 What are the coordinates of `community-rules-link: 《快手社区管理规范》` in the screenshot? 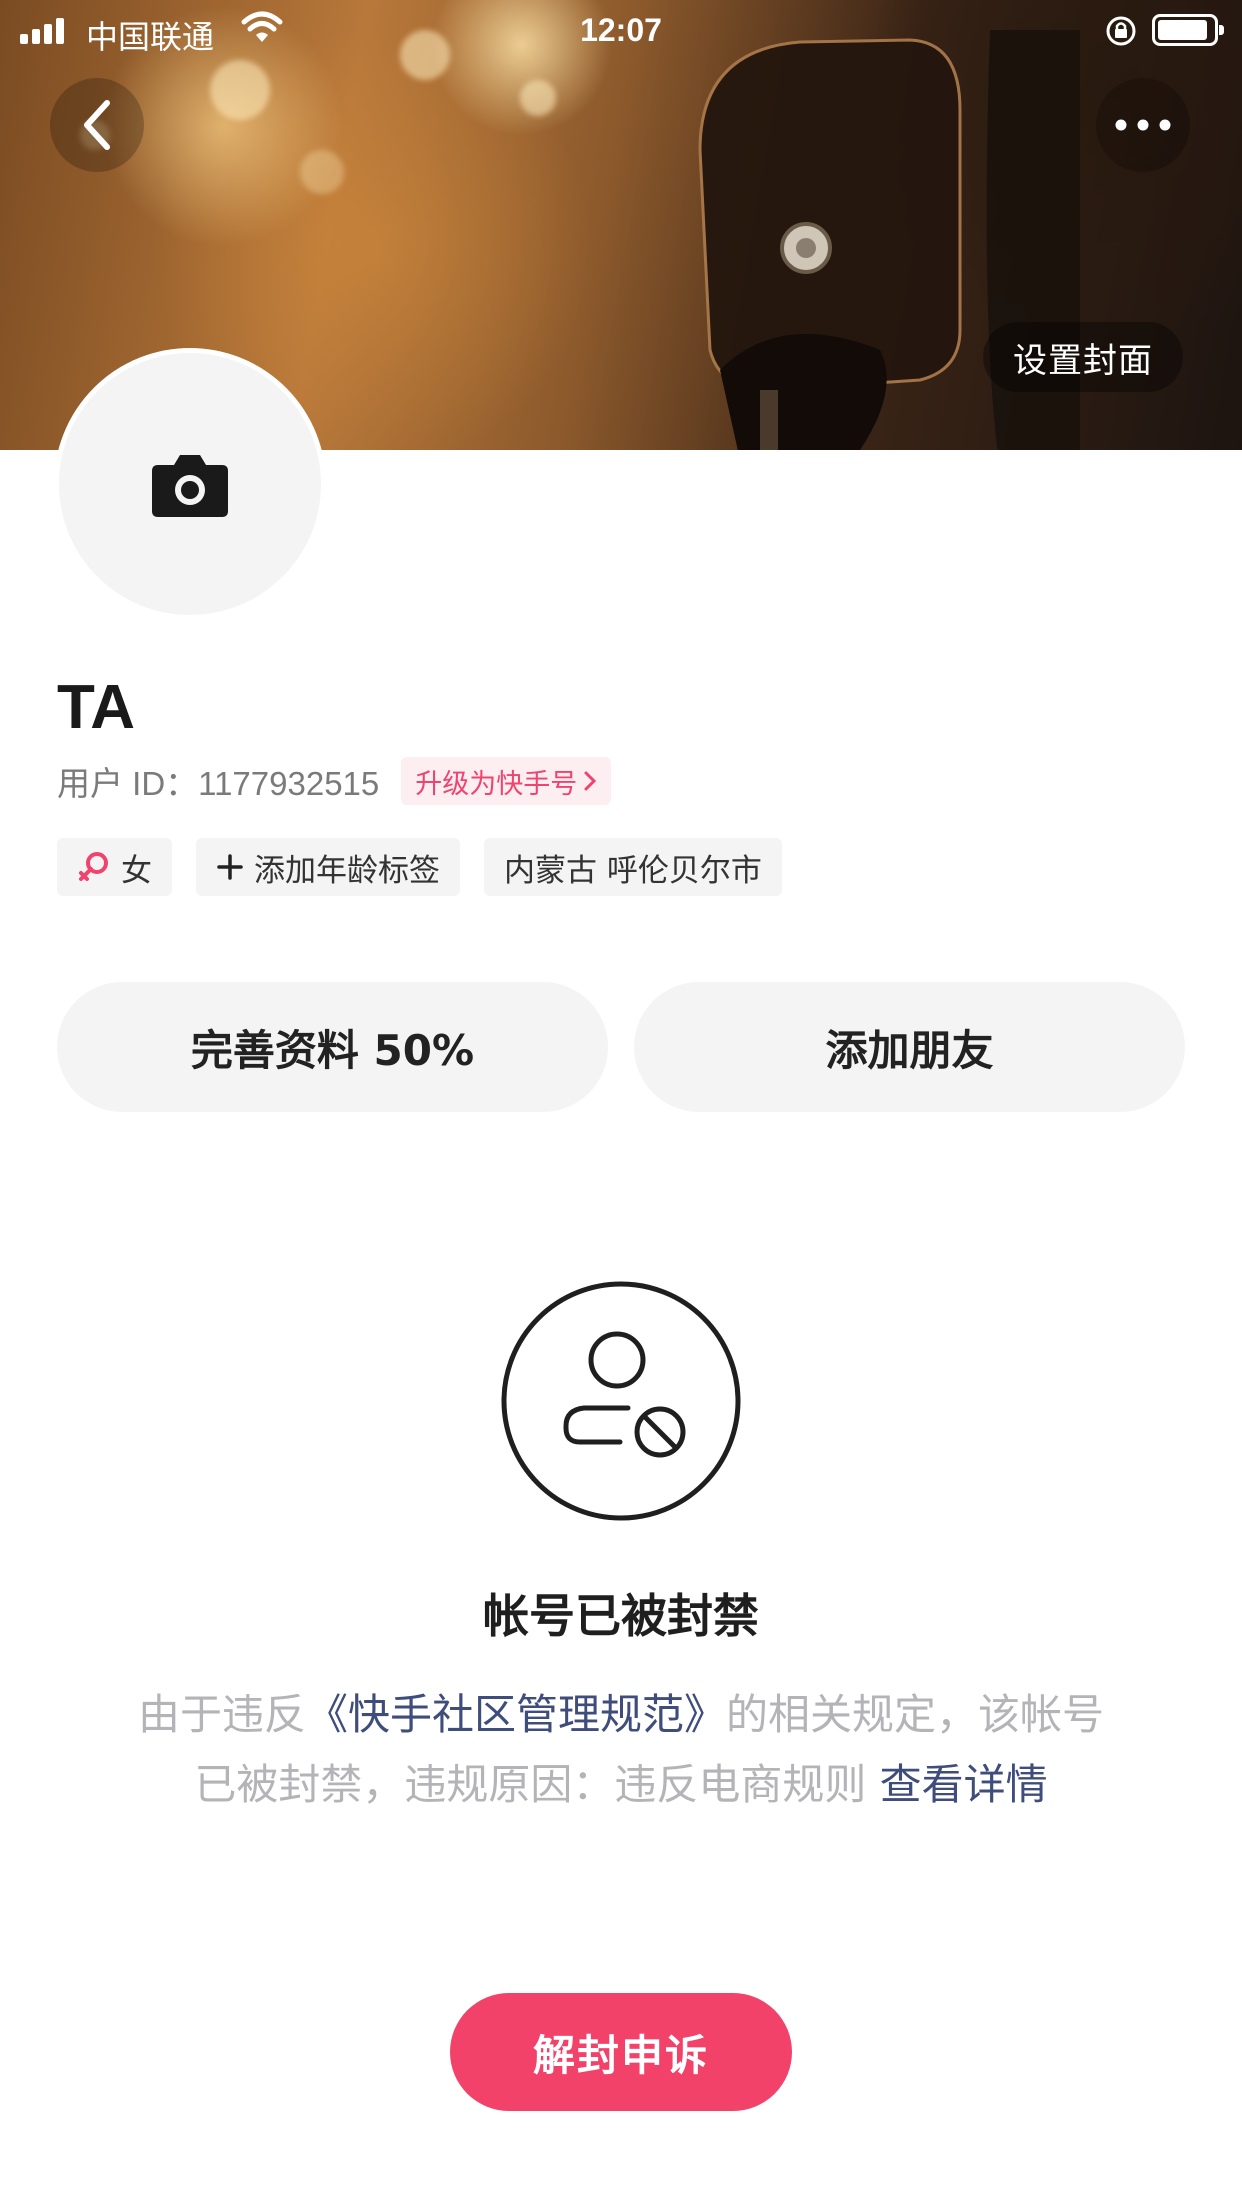 It's located at (516, 1714).